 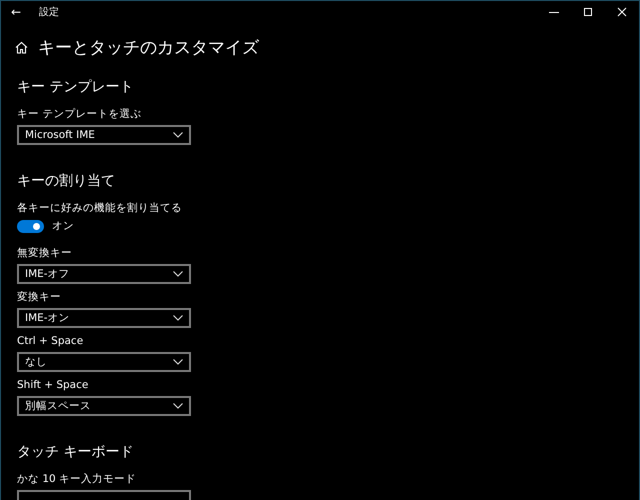 What do you see at coordinates (104, 406) in the screenshot?
I see `dropdown: 別幅スペース` at bounding box center [104, 406].